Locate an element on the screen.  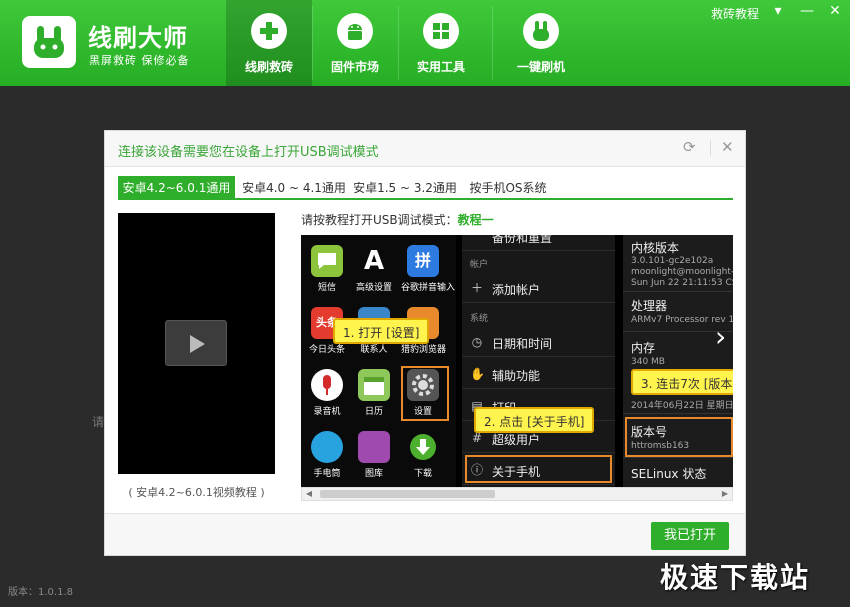
bunny-logo-icon is located at coordinates (49, 42).